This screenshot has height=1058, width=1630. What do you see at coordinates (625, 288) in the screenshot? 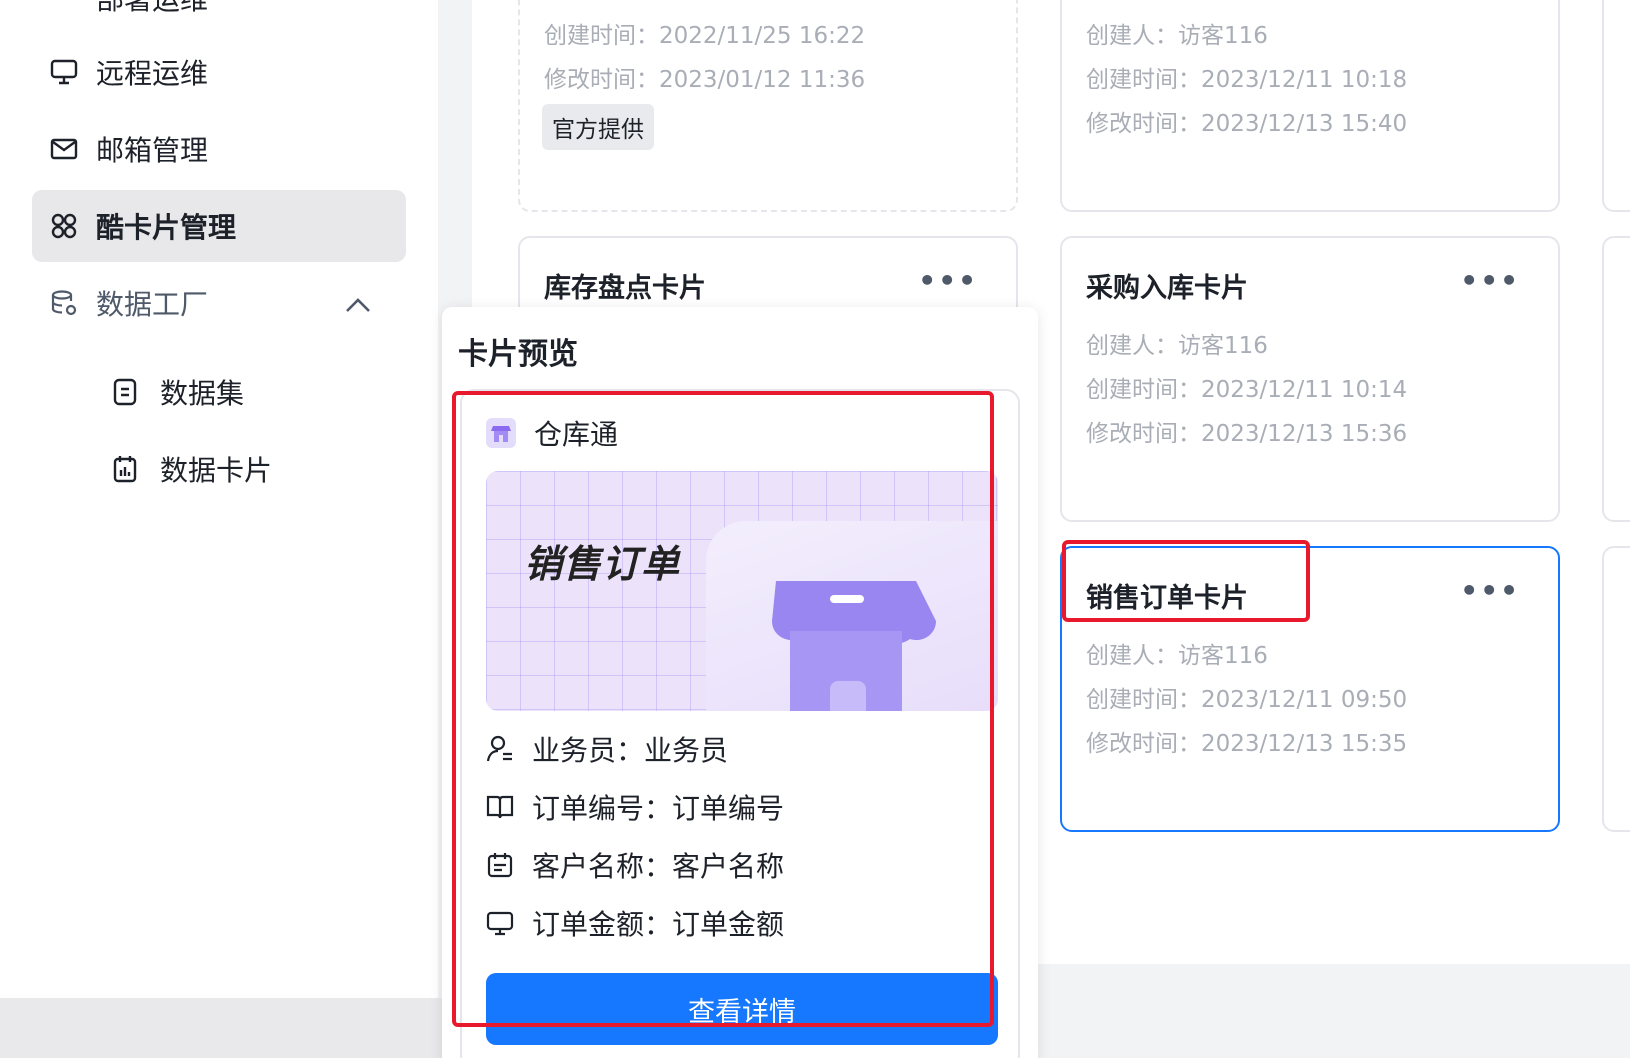
I see `card-title: 库存盘点卡片` at bounding box center [625, 288].